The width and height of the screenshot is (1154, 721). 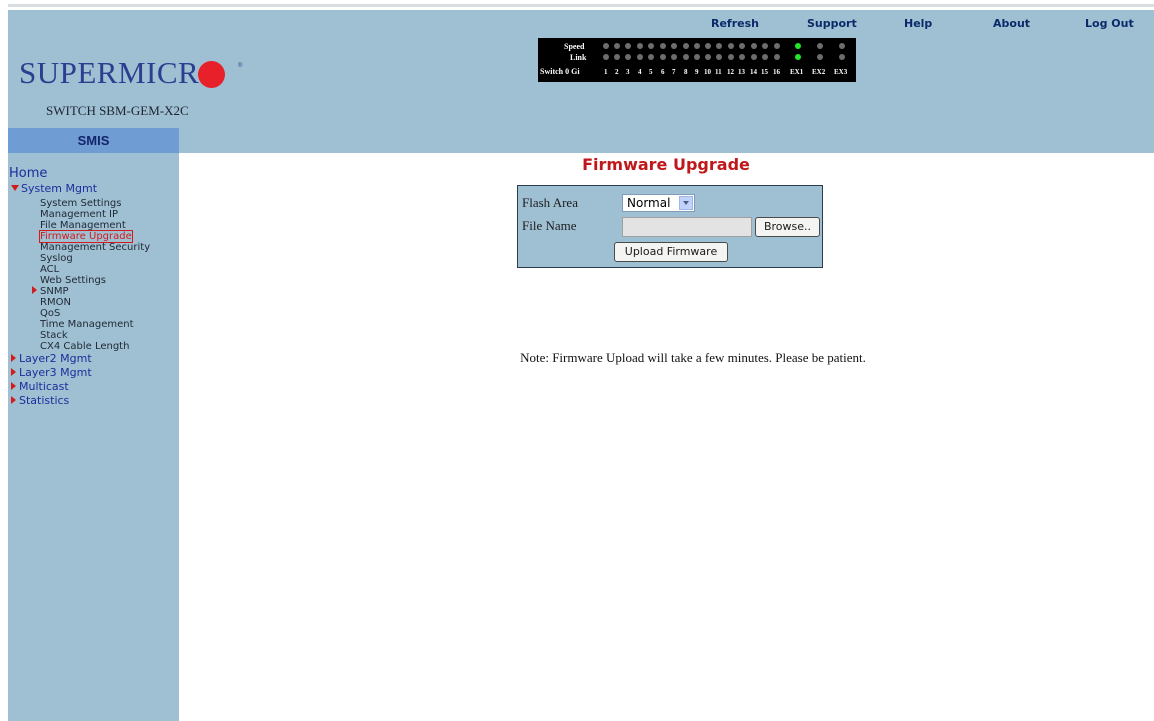 I want to click on sidebar-section-label: Statistics, so click(x=44, y=400).